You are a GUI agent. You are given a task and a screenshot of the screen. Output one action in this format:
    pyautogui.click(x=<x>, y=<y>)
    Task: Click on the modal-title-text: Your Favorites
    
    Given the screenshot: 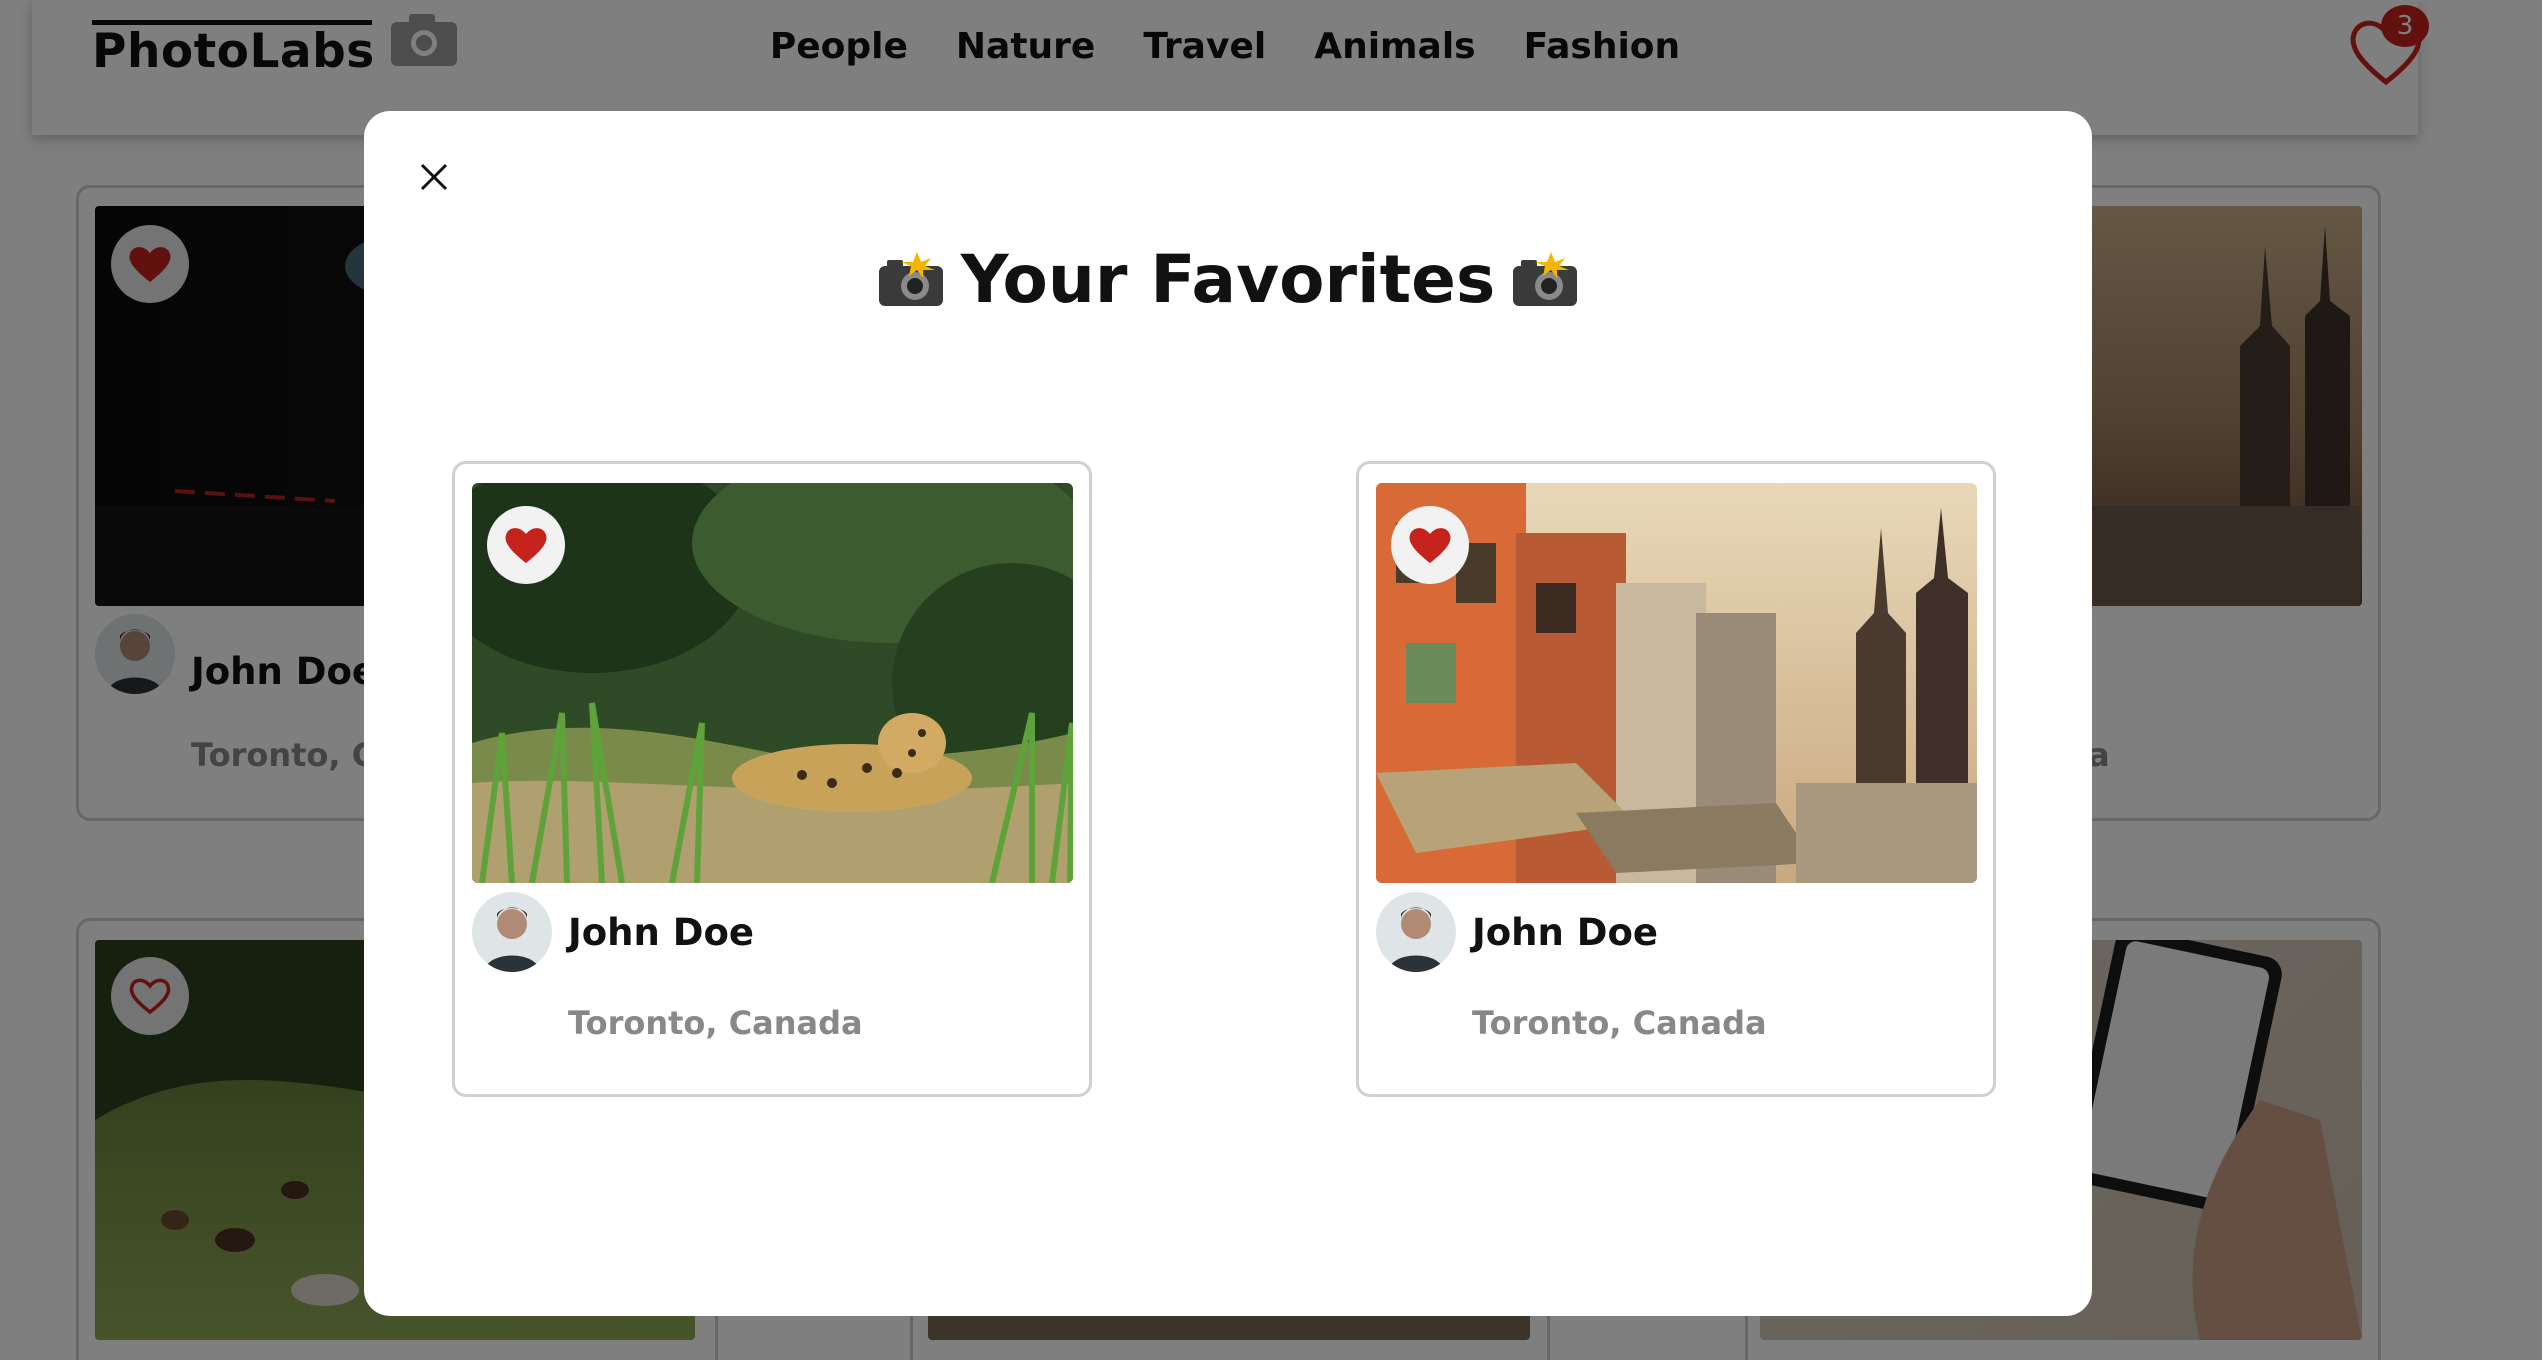 What is the action you would take?
    pyautogui.click(x=1228, y=279)
    